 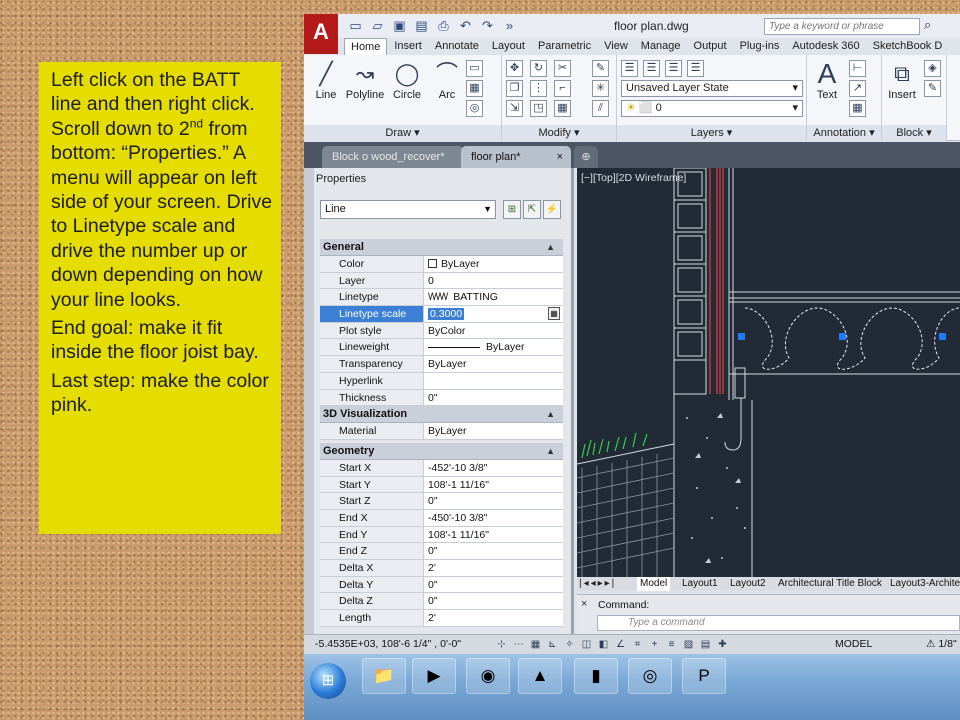 I want to click on quick-select-icon: ⚡, so click(x=552, y=209).